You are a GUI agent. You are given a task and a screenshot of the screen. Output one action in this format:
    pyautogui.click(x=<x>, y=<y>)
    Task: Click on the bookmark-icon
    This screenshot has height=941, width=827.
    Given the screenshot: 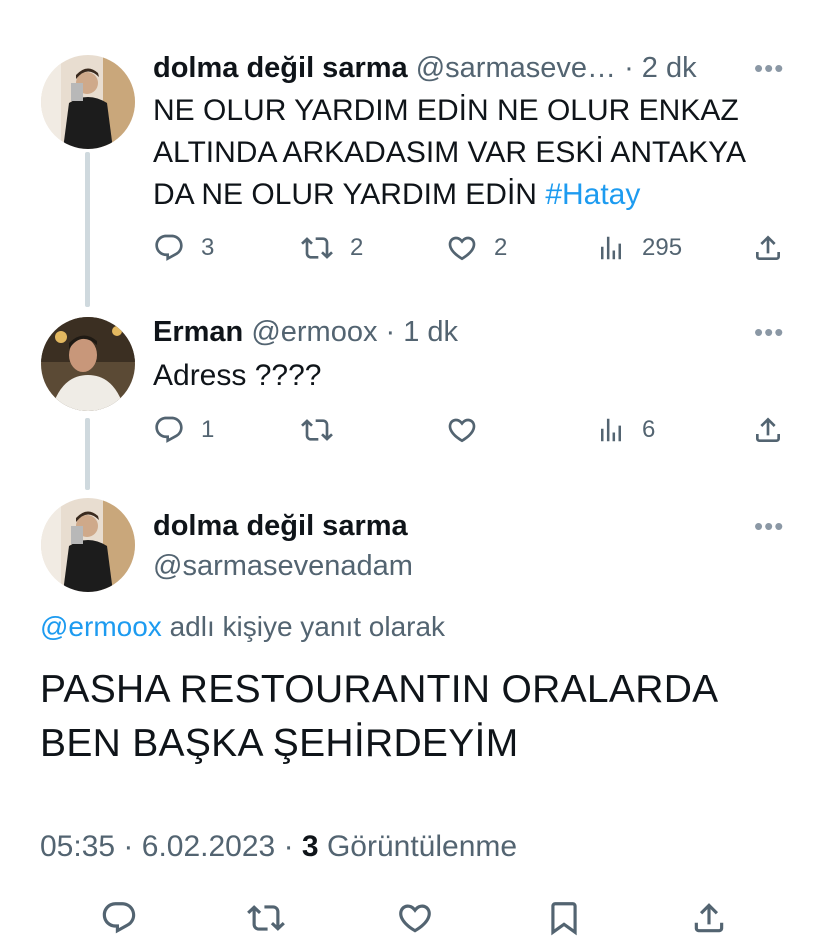 What is the action you would take?
    pyautogui.click(x=564, y=919)
    